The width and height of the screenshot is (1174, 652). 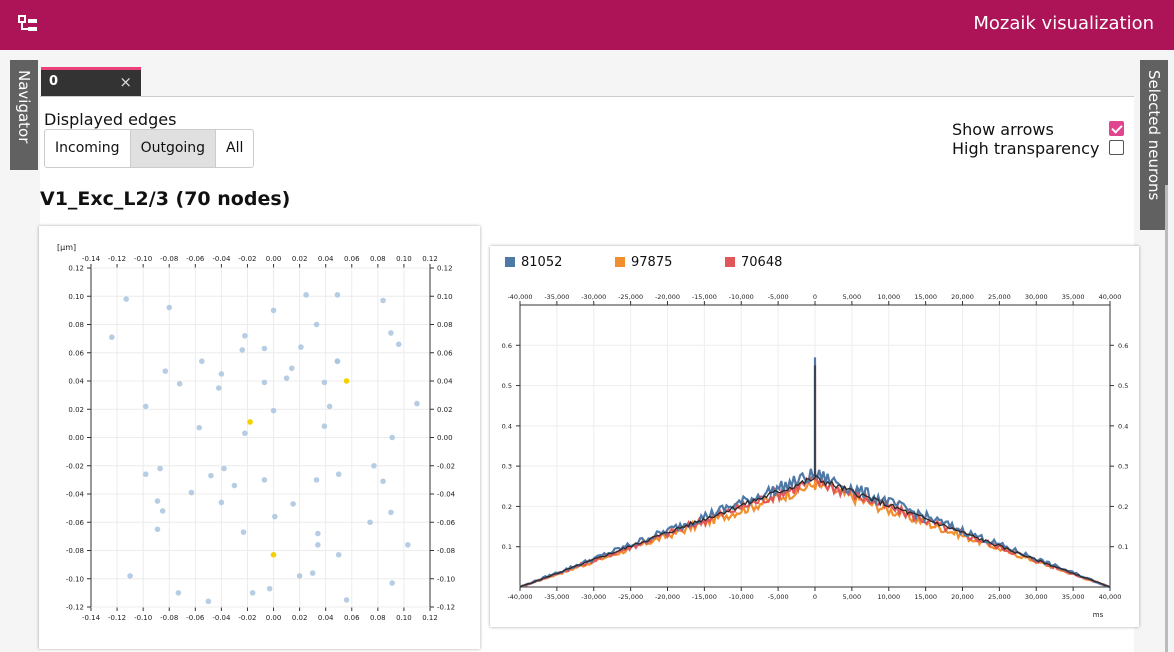 I want to click on x-tick-label-bottom: 20,000, so click(x=962, y=597).